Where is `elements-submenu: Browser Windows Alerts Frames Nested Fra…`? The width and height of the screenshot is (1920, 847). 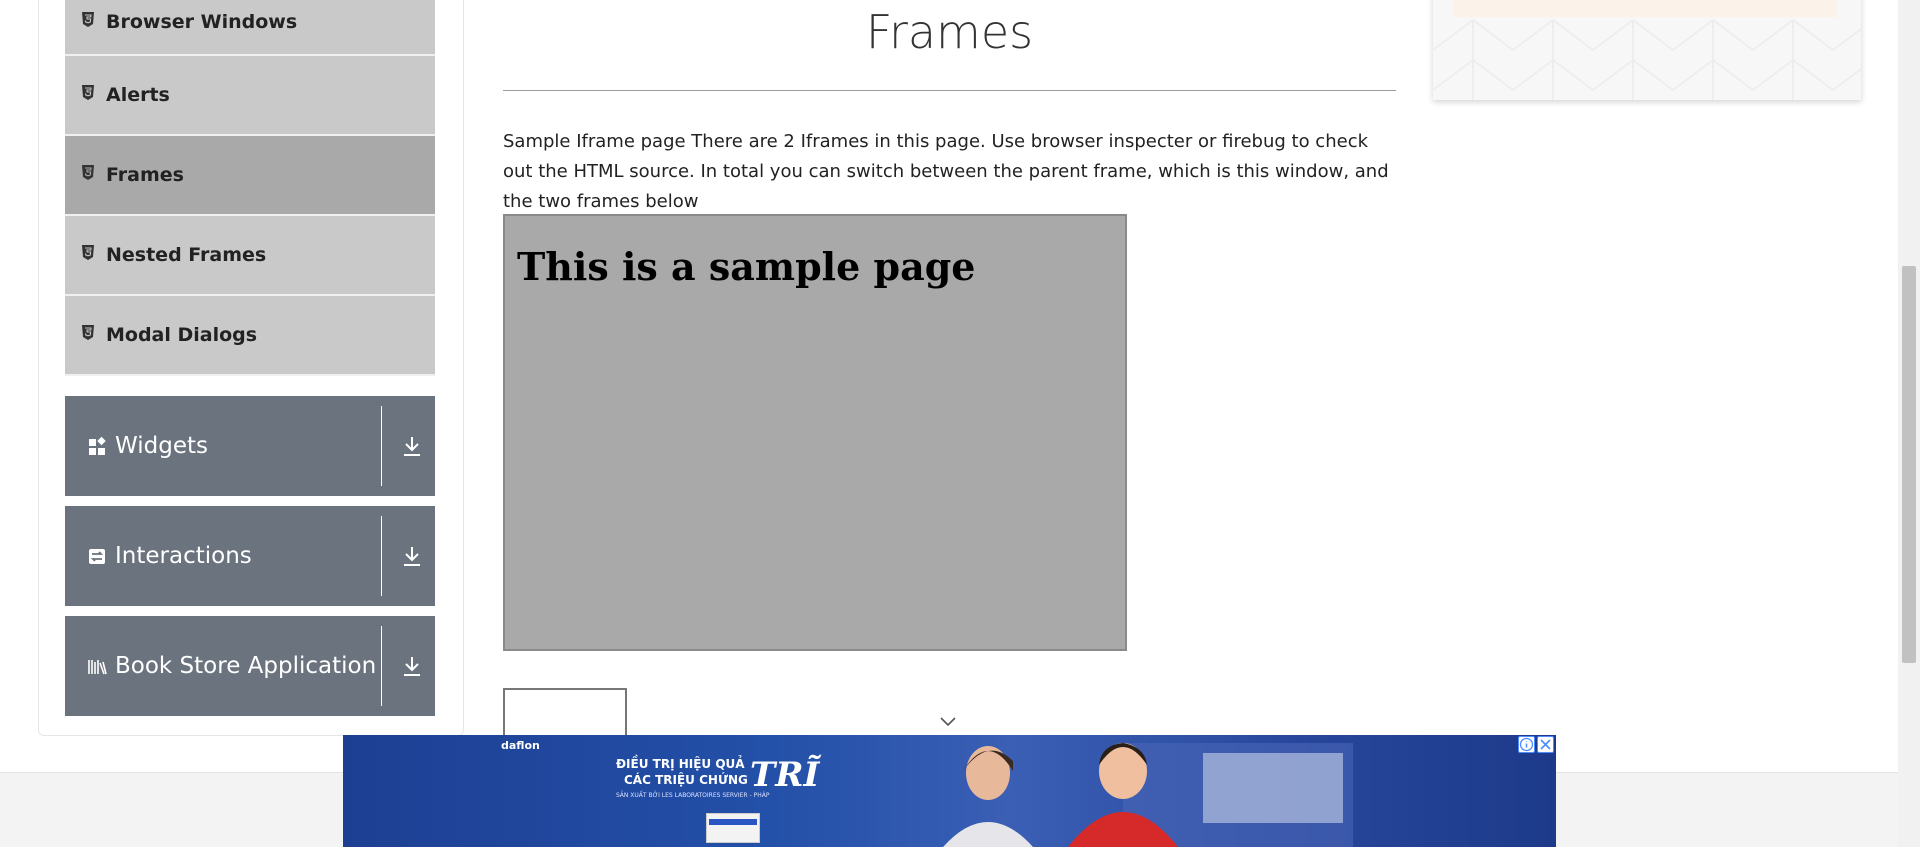
elements-submenu: Browser Windows Alerts Frames Nested Fra… is located at coordinates (250, 188).